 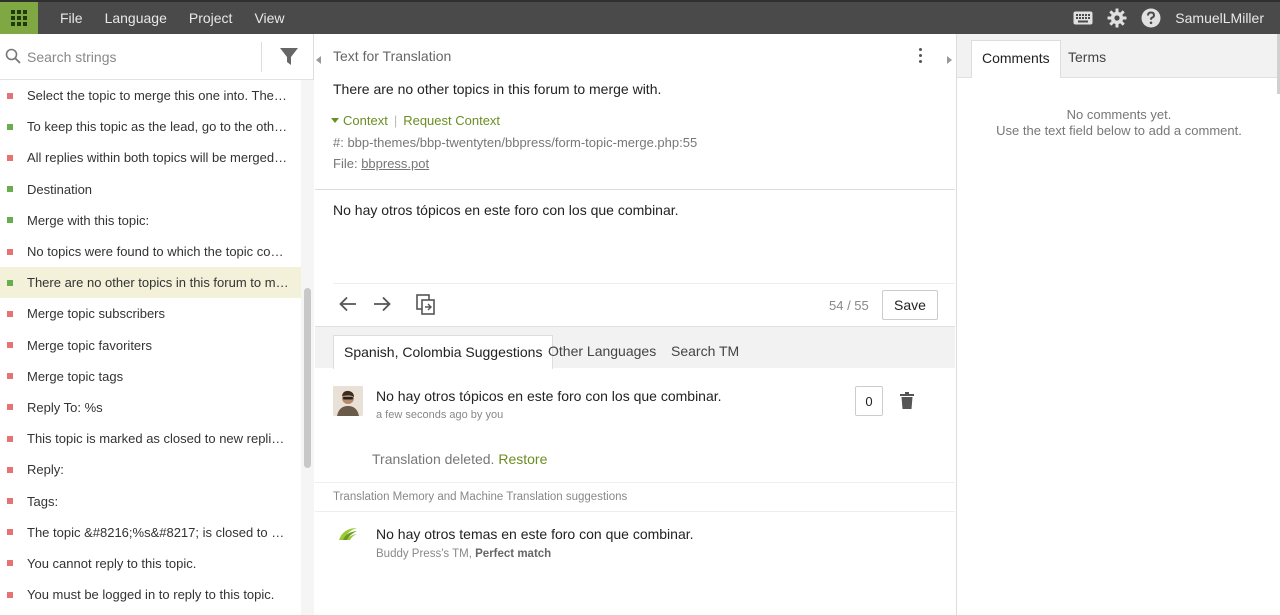 What do you see at coordinates (150, 469) in the screenshot?
I see `string-row: Reply:` at bounding box center [150, 469].